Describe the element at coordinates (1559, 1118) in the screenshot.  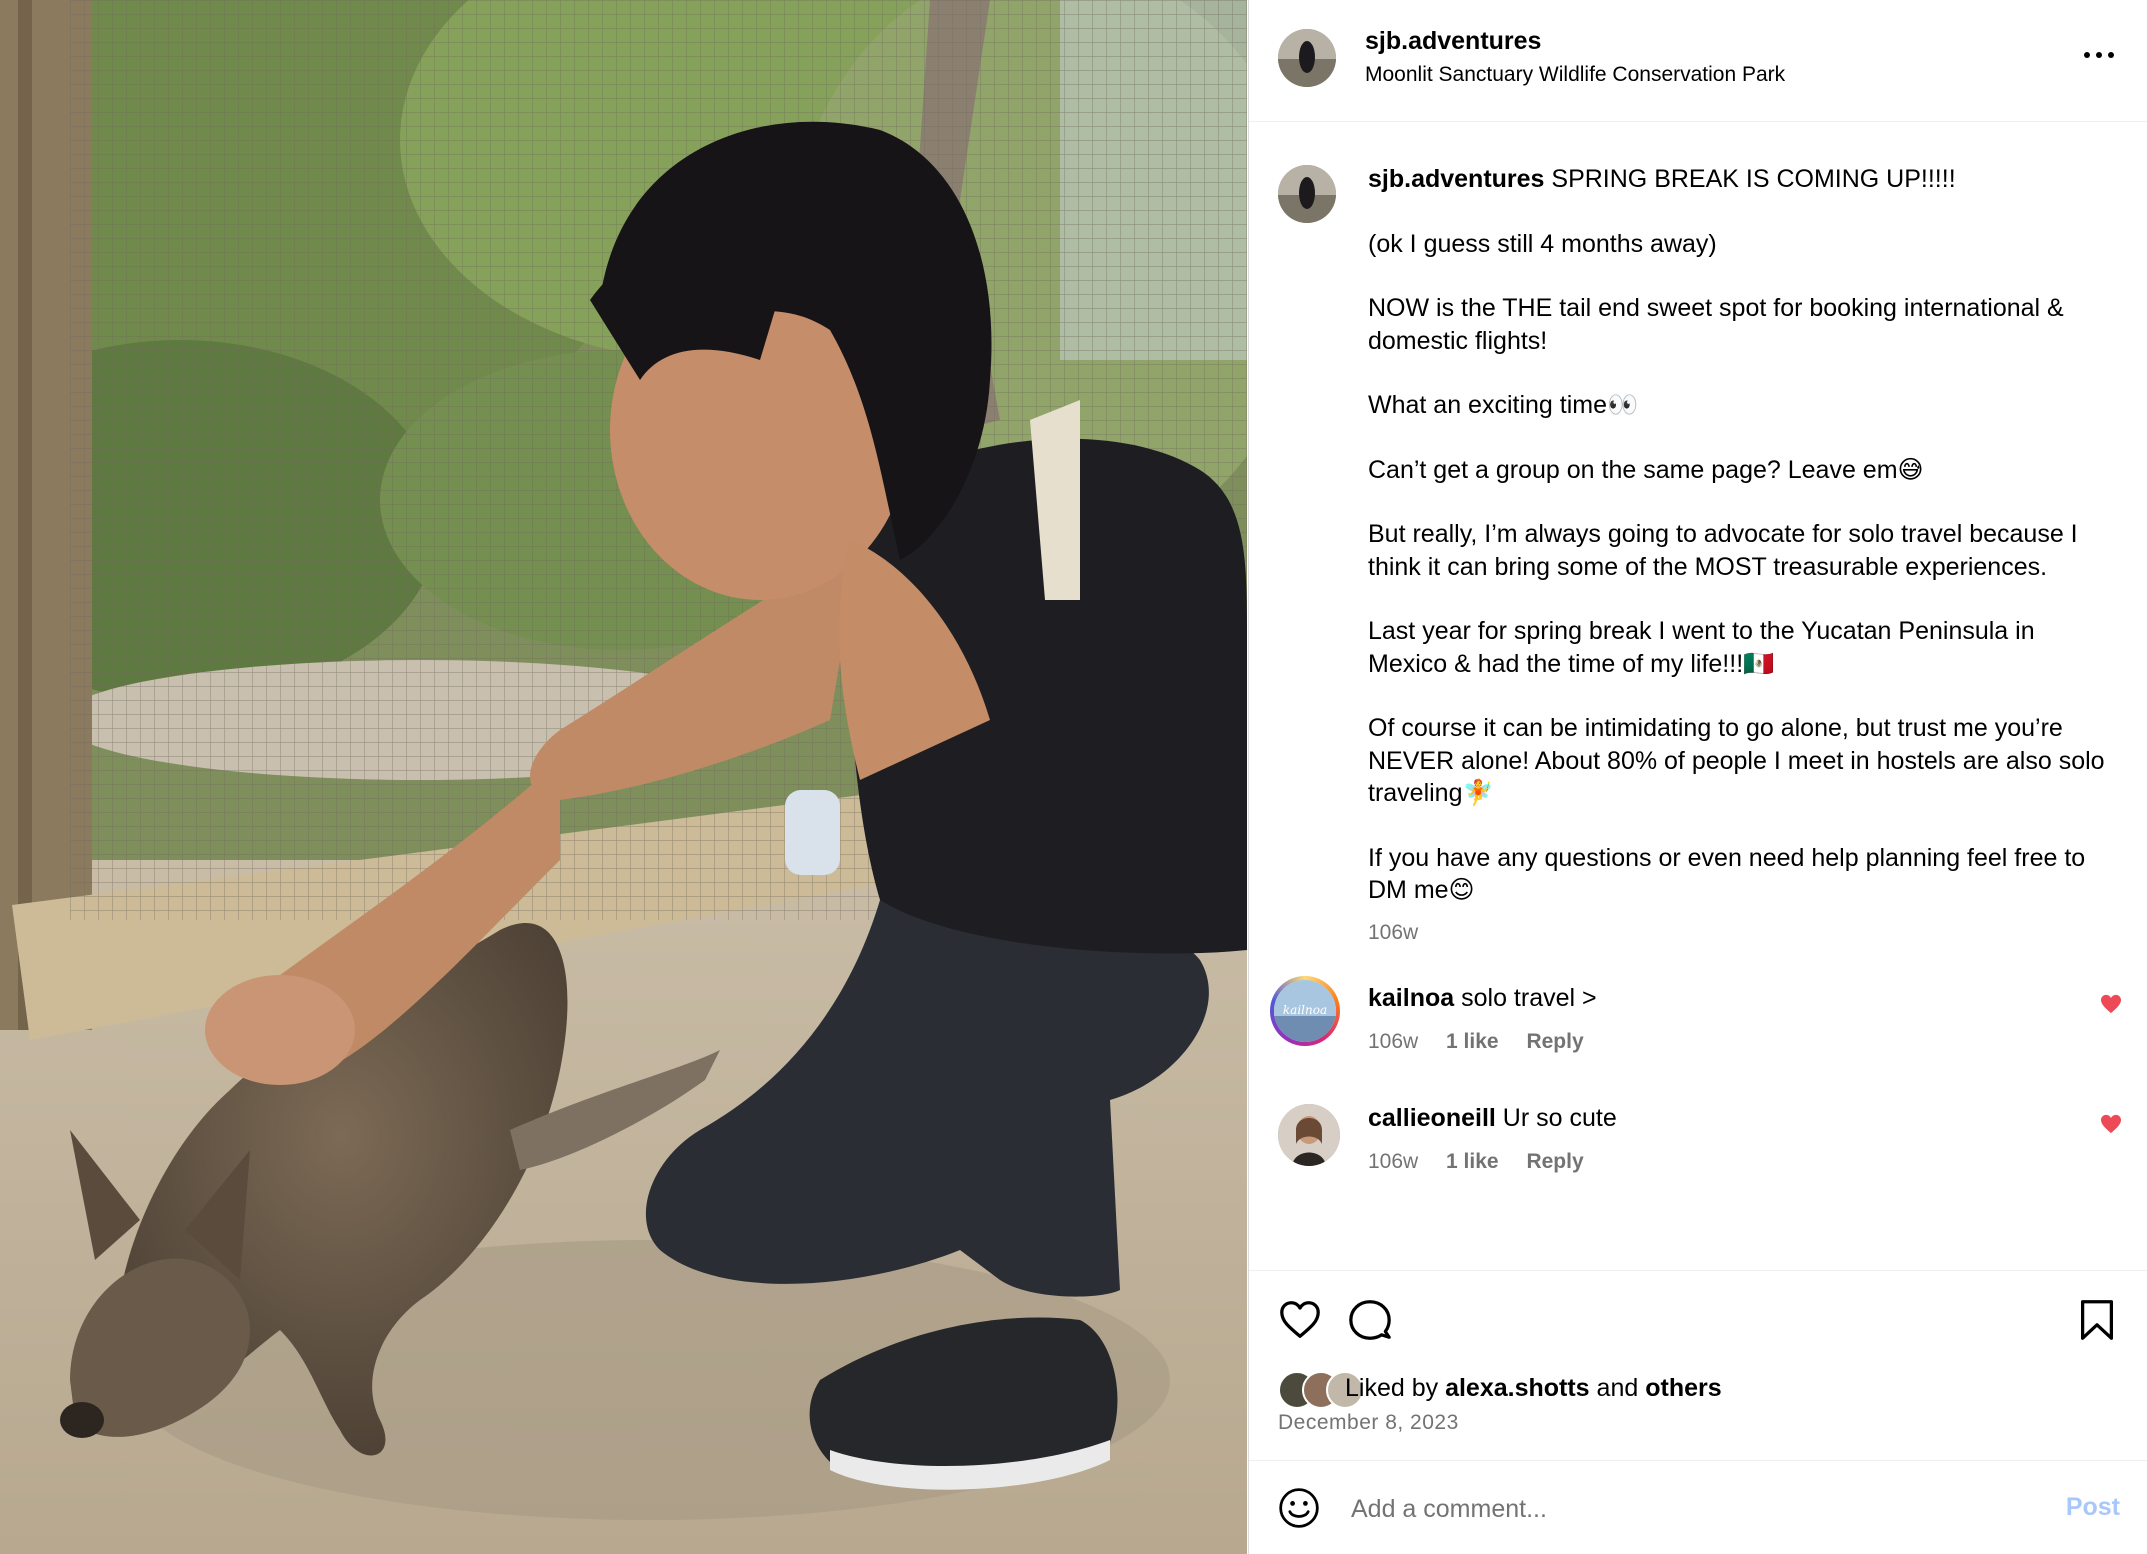
I see `comment-body: Ur so cute` at that location.